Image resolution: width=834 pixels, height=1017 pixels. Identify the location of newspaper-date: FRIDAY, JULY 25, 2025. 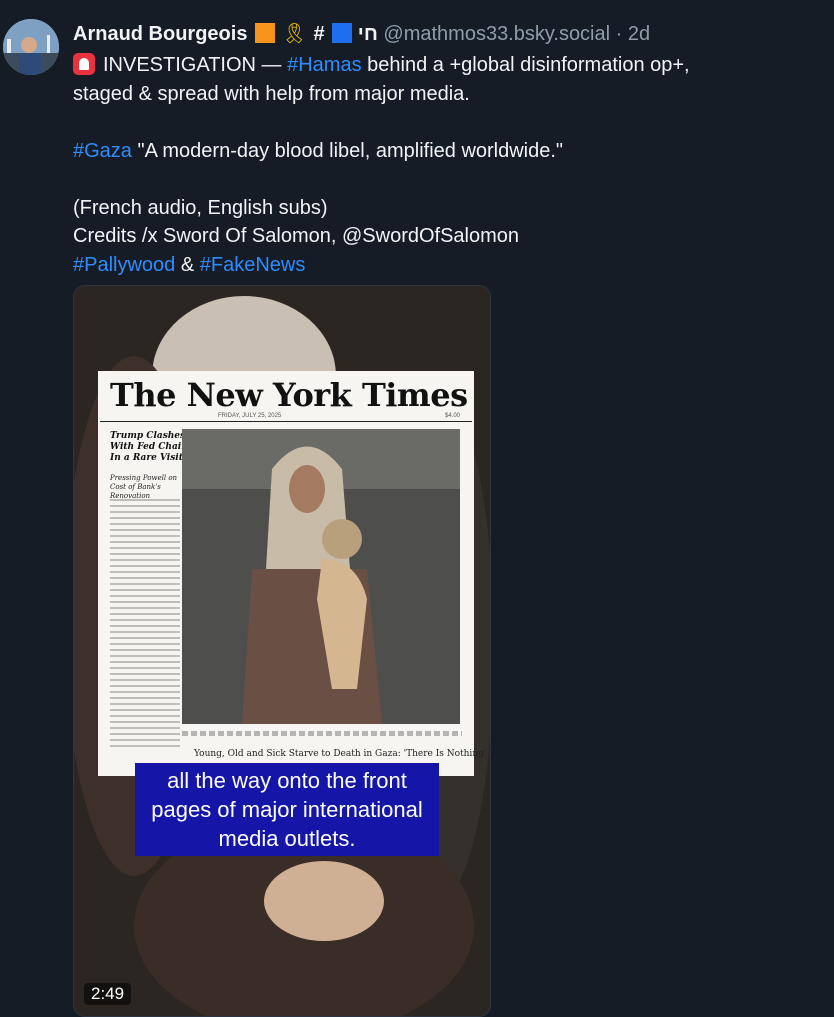
(250, 416).